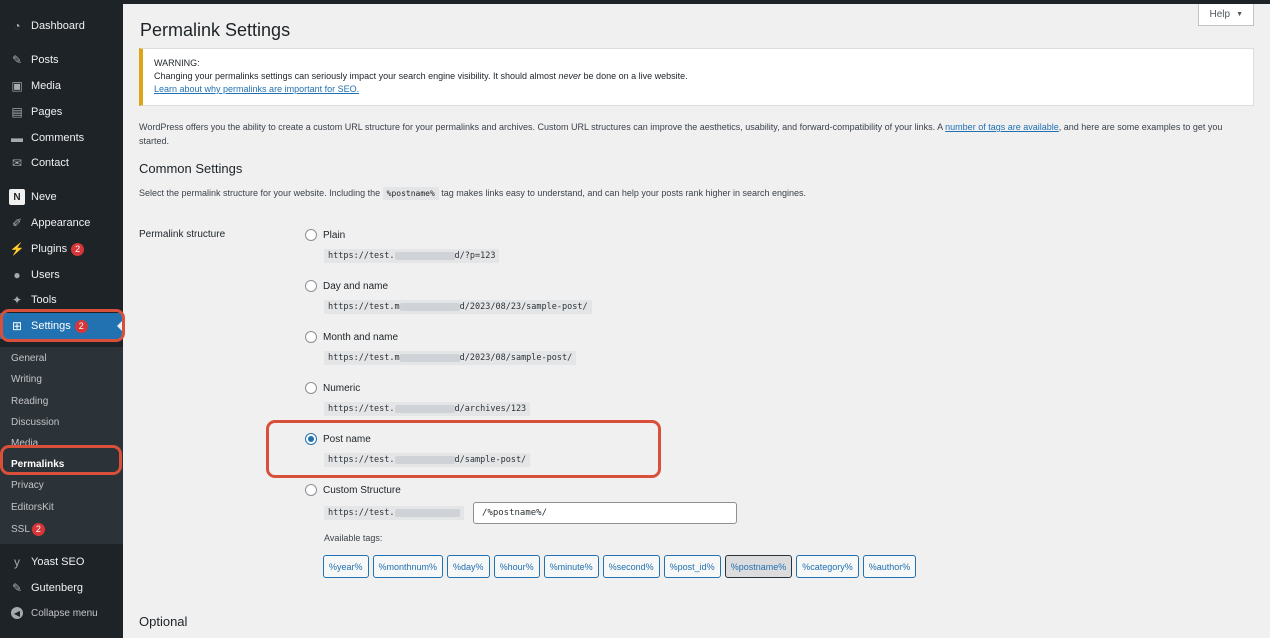  Describe the element at coordinates (61, 197) in the screenshot. I see `sidebar-item-neve: N Neve` at that location.